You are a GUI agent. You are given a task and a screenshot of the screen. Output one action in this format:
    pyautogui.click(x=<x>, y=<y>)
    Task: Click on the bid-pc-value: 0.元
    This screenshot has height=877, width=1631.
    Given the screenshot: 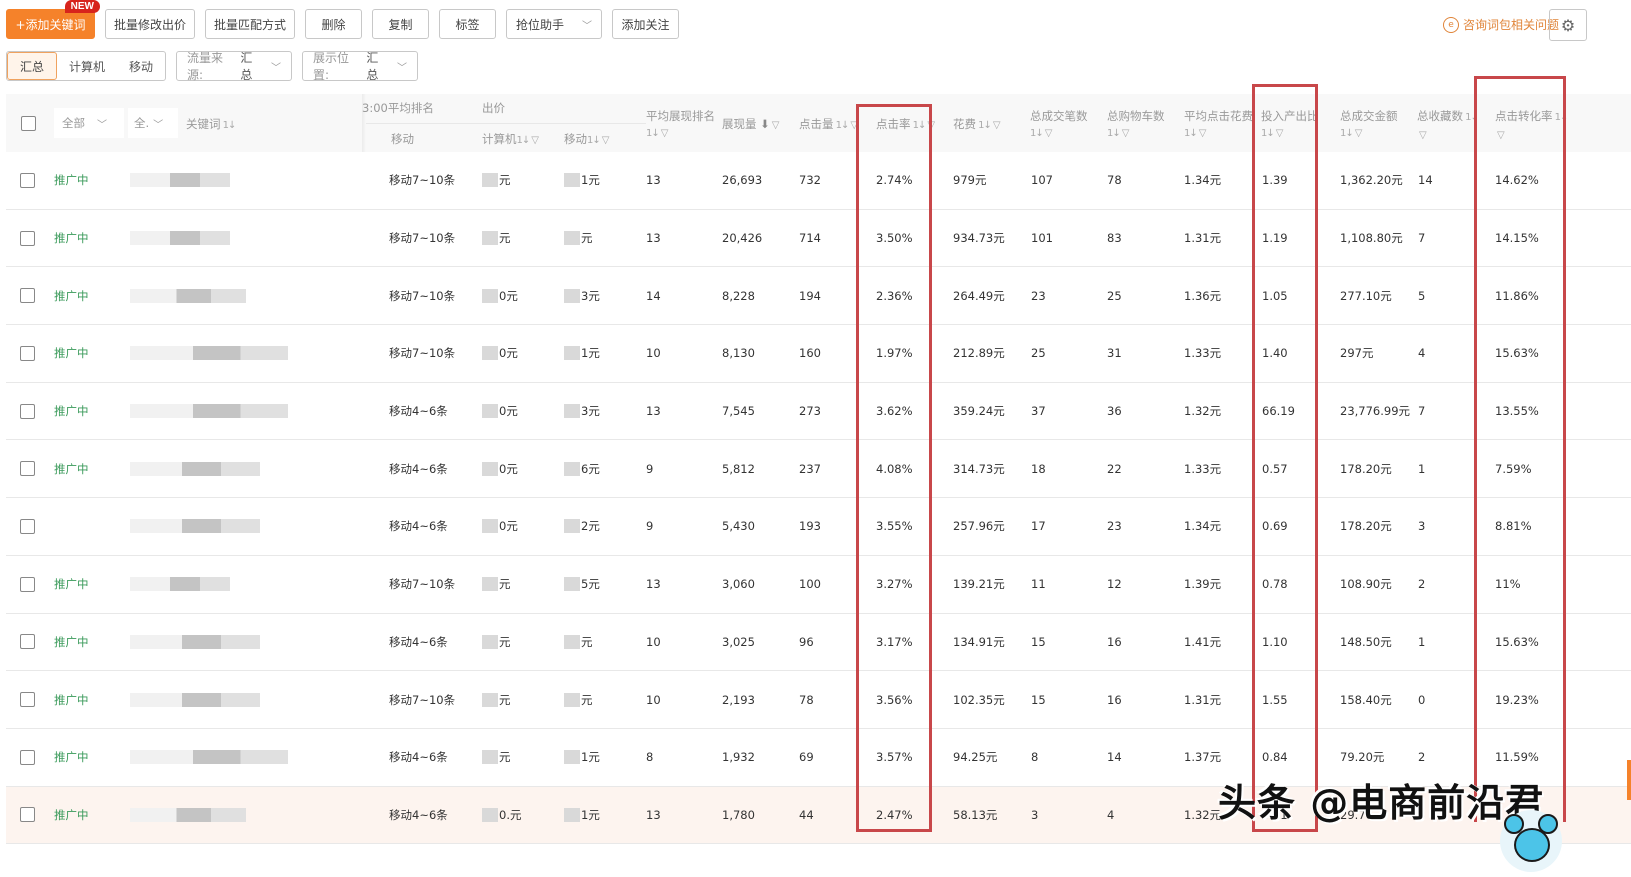 What is the action you would take?
    pyautogui.click(x=501, y=815)
    